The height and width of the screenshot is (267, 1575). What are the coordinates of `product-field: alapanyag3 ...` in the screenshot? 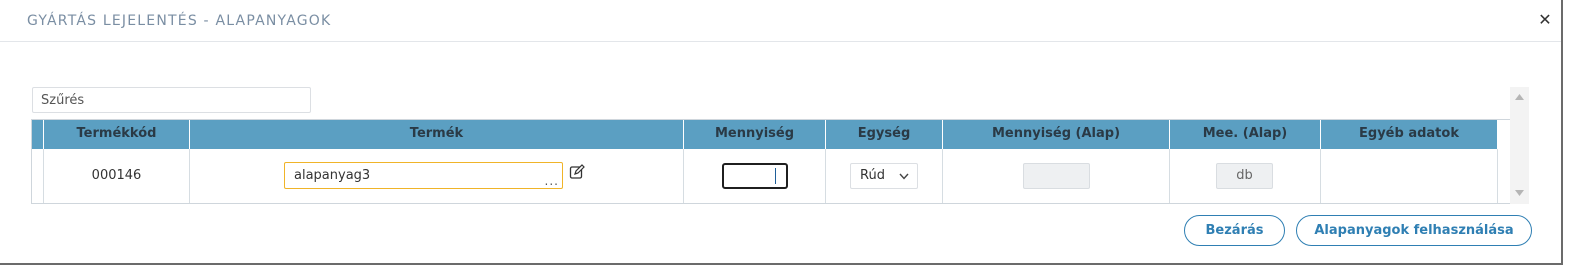 It's located at (423, 175).